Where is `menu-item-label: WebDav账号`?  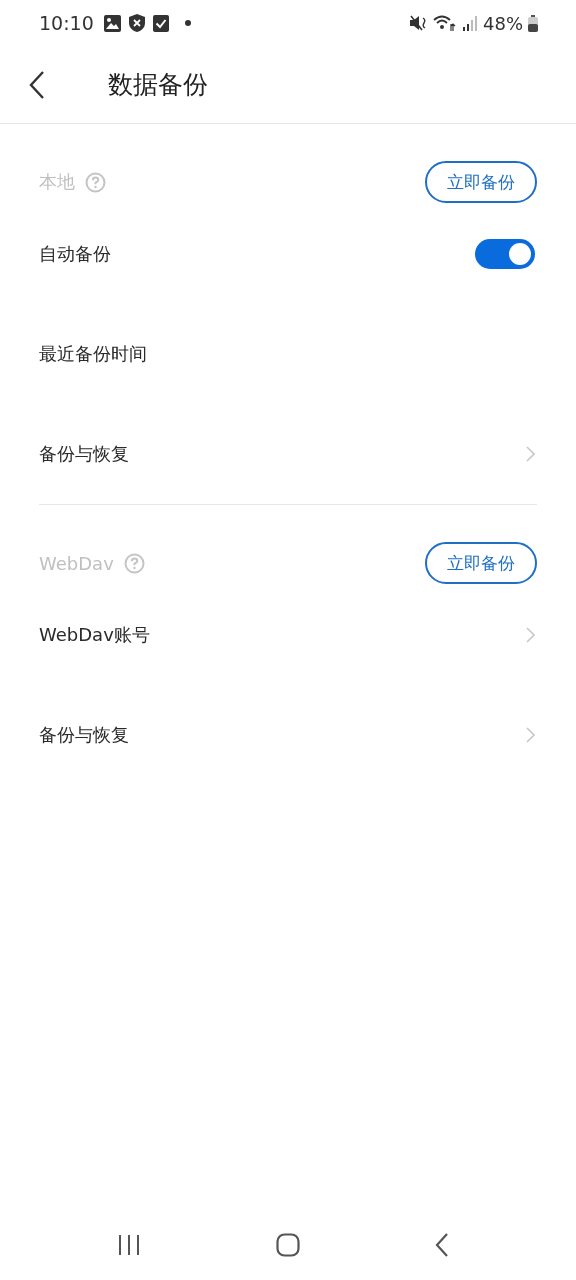
menu-item-label: WebDav账号 is located at coordinates (94, 635).